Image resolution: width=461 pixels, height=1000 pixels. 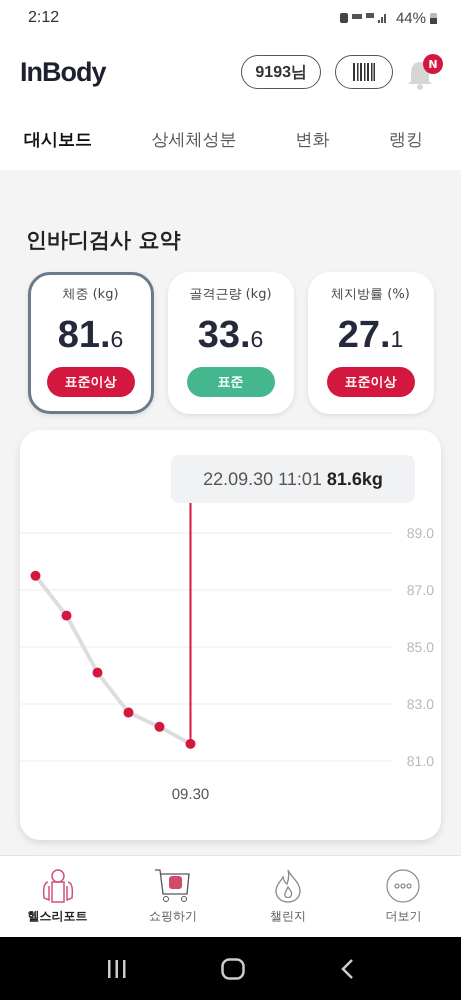 I want to click on metric-card: 골격근량 (kg) 33.6 표준, so click(x=231, y=343).